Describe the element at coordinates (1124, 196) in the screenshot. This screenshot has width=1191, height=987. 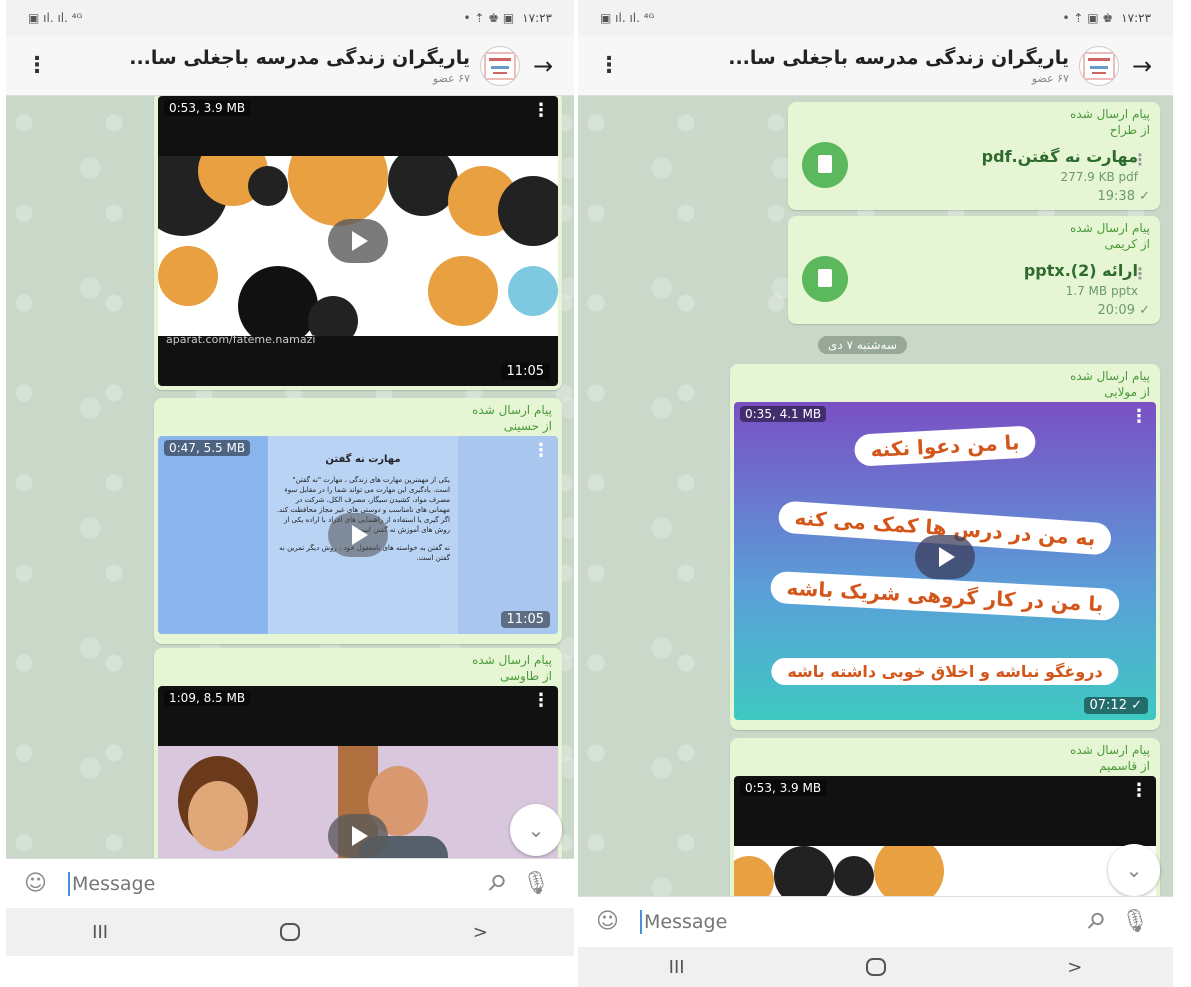
I see `message-time: 19:38 ✓` at that location.